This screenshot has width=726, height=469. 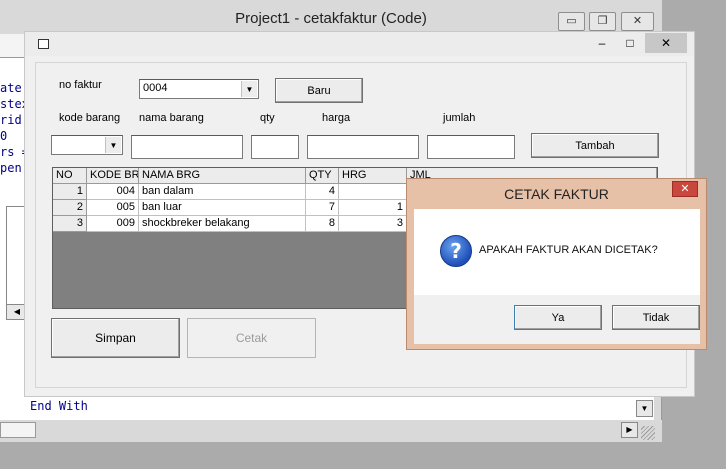 What do you see at coordinates (113, 224) in the screenshot?
I see `table-cell-kode: 009` at bounding box center [113, 224].